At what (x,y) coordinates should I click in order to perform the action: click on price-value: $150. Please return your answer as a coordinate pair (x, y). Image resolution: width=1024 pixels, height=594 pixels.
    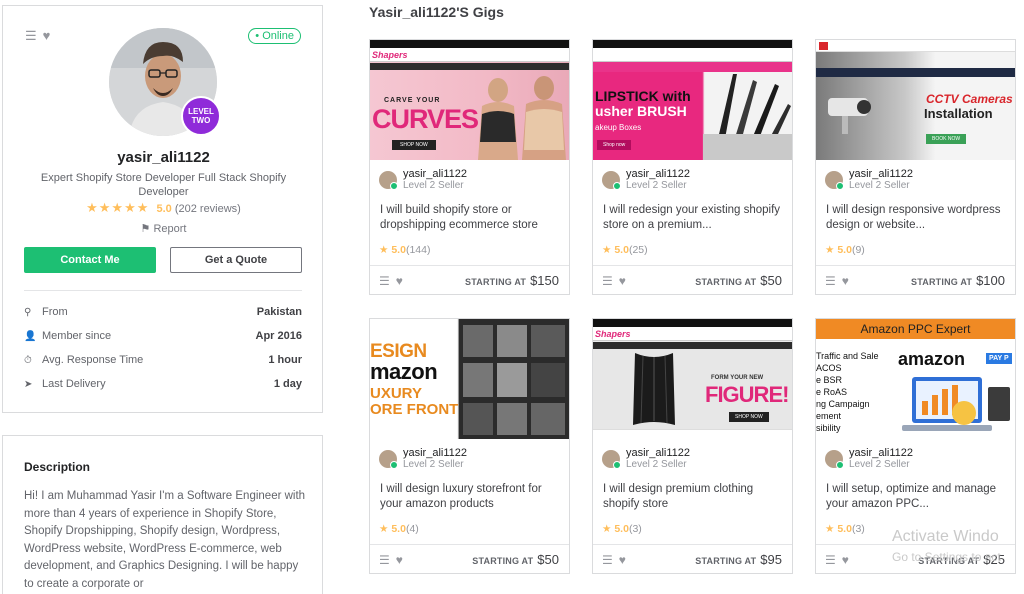
    Looking at the image, I should click on (544, 280).